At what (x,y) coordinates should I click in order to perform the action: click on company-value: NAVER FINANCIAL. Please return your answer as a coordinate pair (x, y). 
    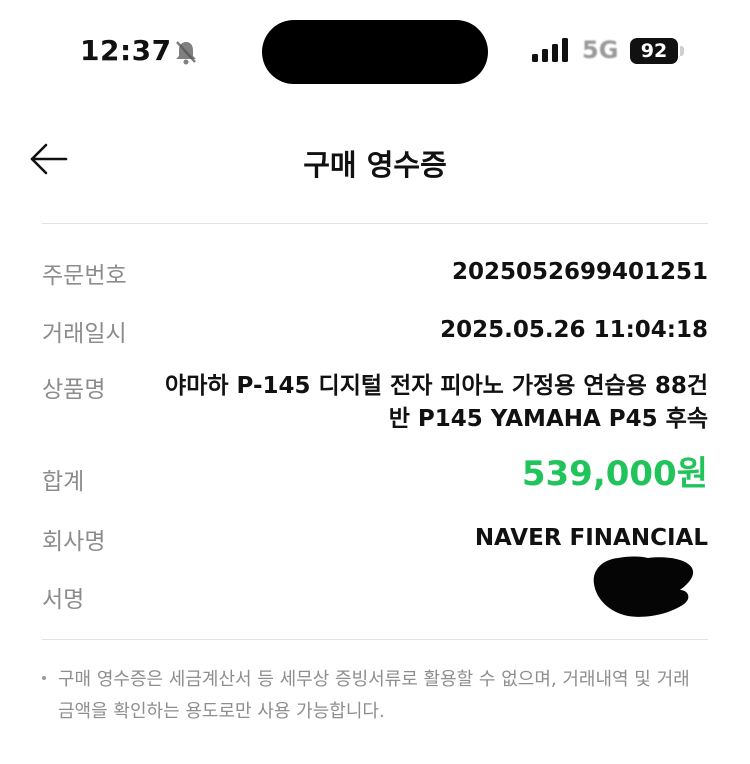
    Looking at the image, I should click on (591, 538).